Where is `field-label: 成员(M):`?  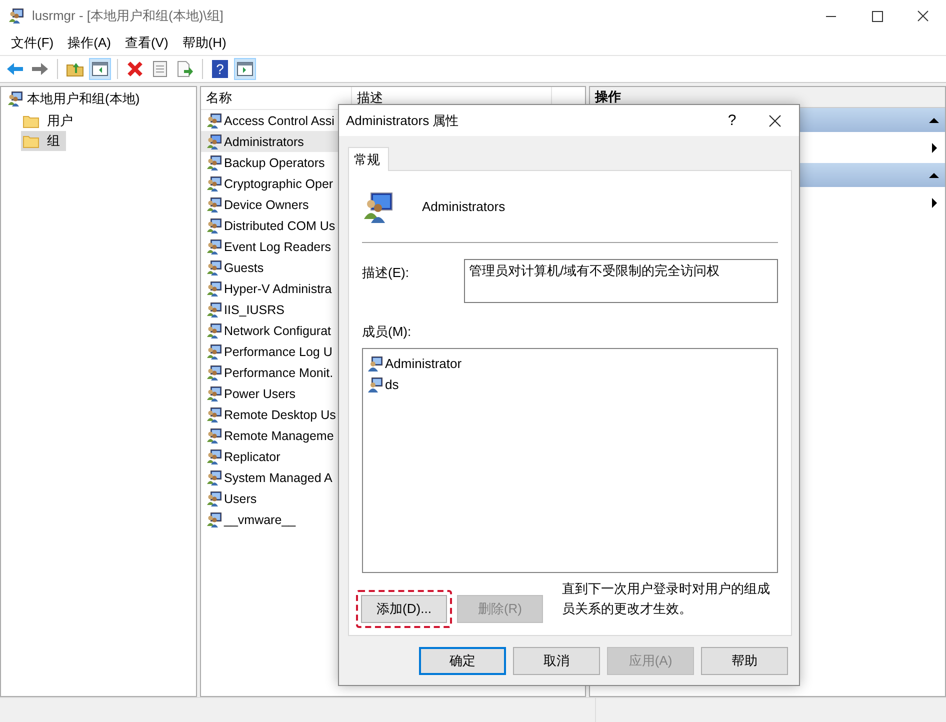 field-label: 成员(M): is located at coordinates (387, 332).